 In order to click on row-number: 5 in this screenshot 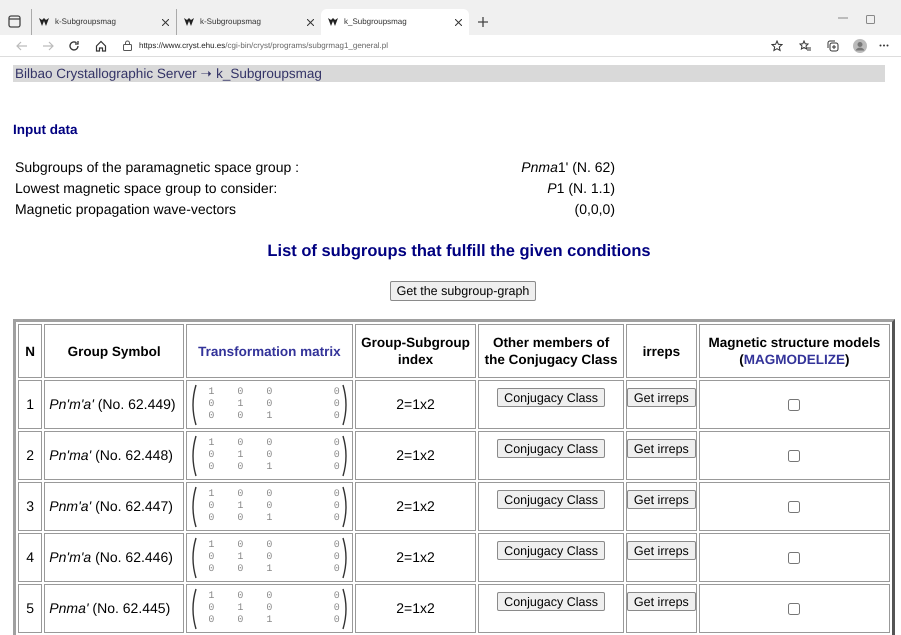, I will do `click(30, 608)`.